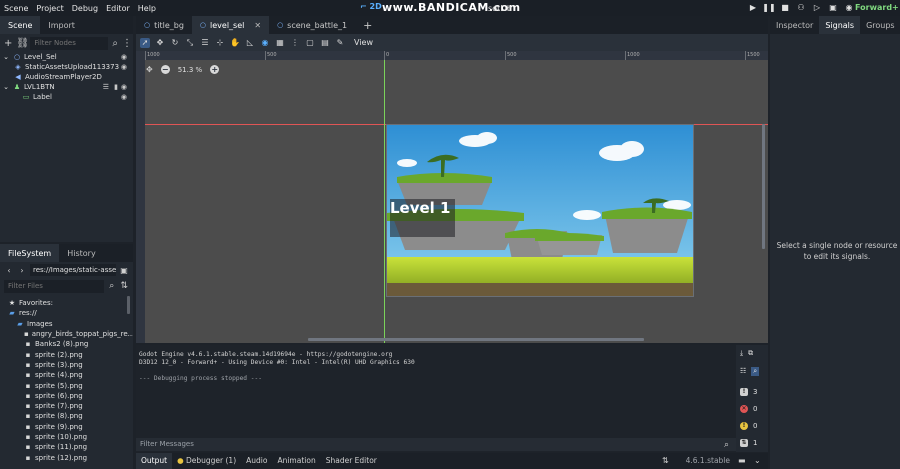 Image resolution: width=900 pixels, height=469 pixels. Describe the element at coordinates (280, 43) in the screenshot. I see `grid-snap-icon: ▦` at that location.